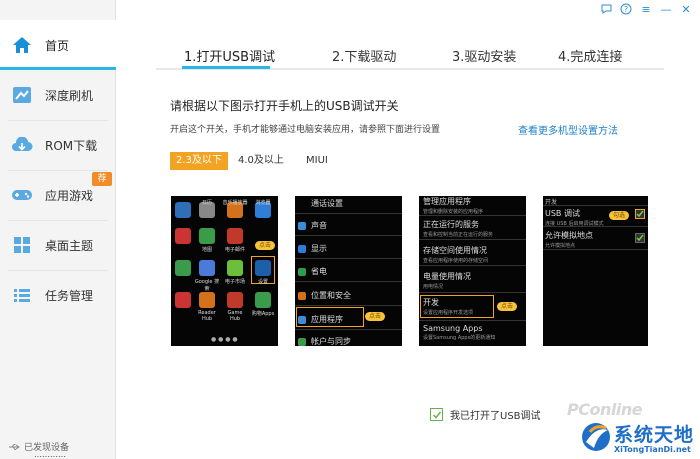  What do you see at coordinates (14, 446) in the screenshot?
I see `usb-icon` at bounding box center [14, 446].